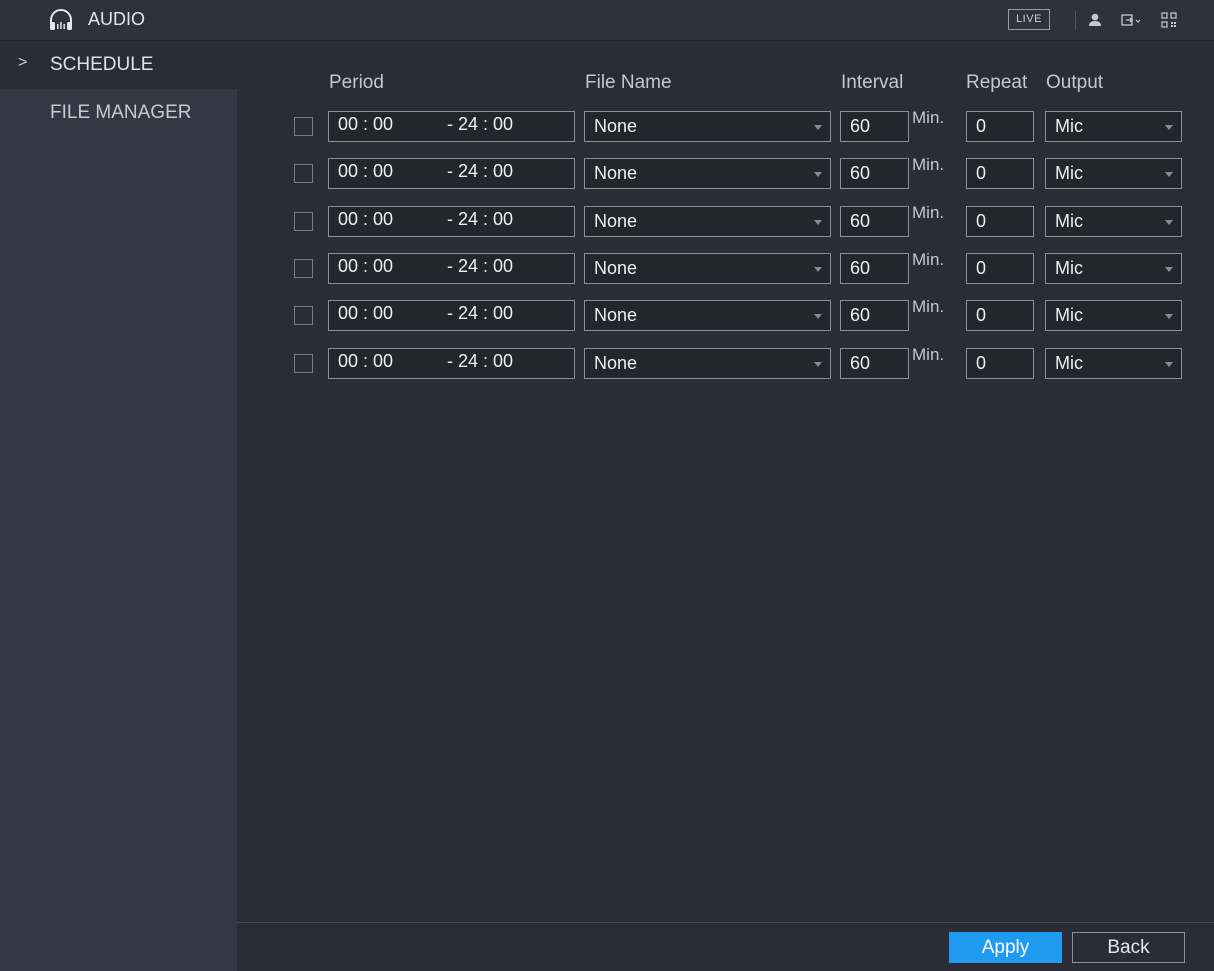 Image resolution: width=1214 pixels, height=971 pixels. What do you see at coordinates (1005, 947) in the screenshot?
I see `apply-button: Apply` at bounding box center [1005, 947].